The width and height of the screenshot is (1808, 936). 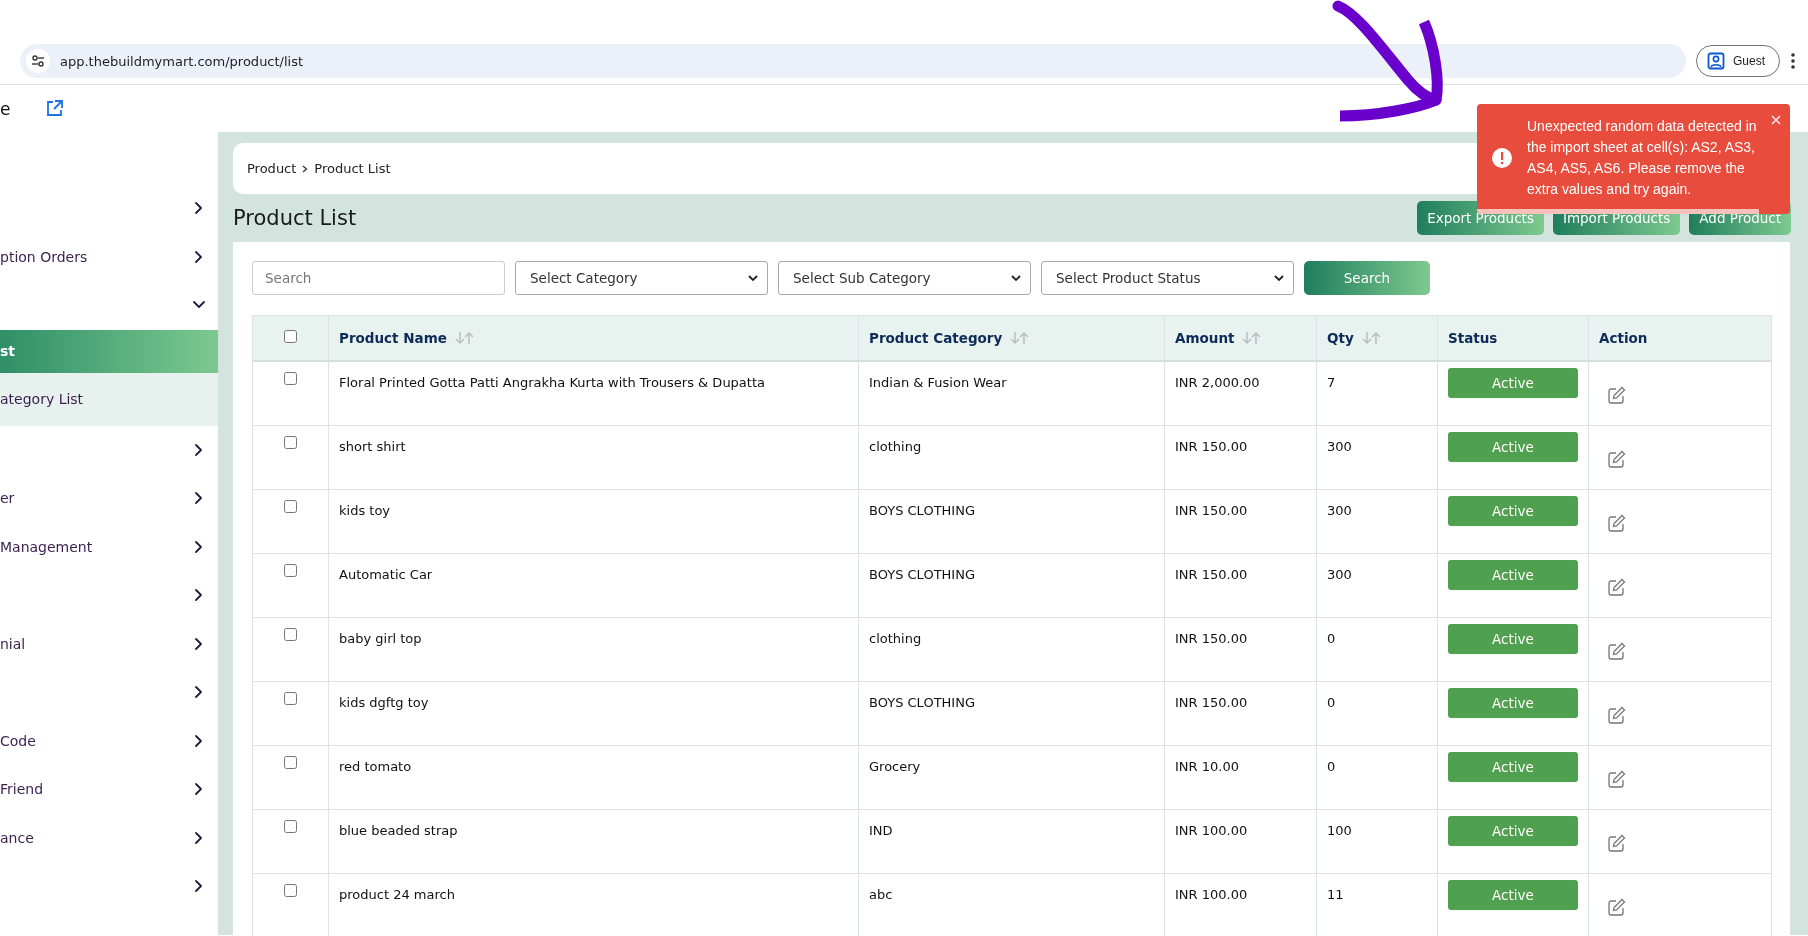 What do you see at coordinates (1340, 338) in the screenshot?
I see `column-header: Qty` at bounding box center [1340, 338].